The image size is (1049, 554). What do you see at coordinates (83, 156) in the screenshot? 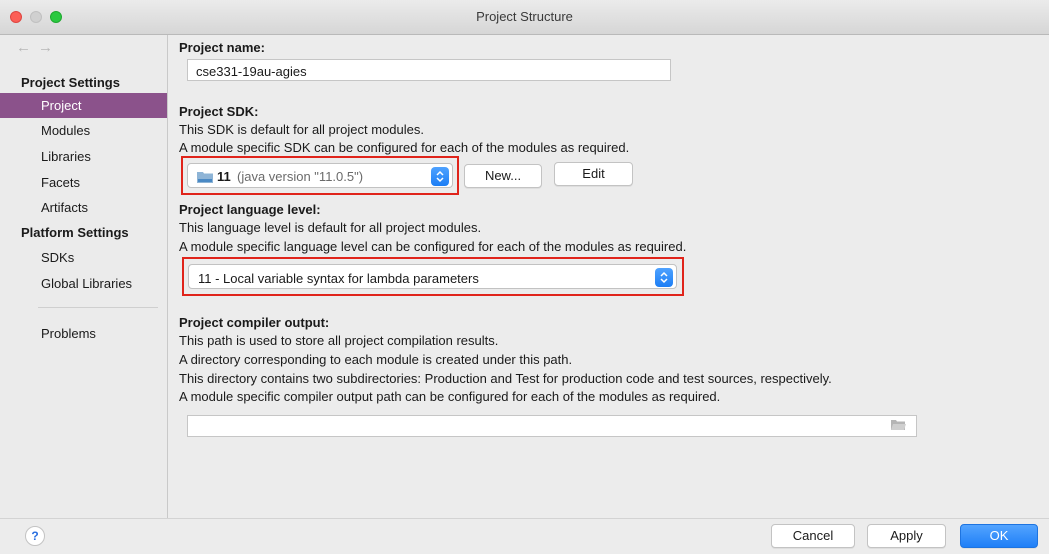
I see `sidebar-item-libraries: Libraries` at bounding box center [83, 156].